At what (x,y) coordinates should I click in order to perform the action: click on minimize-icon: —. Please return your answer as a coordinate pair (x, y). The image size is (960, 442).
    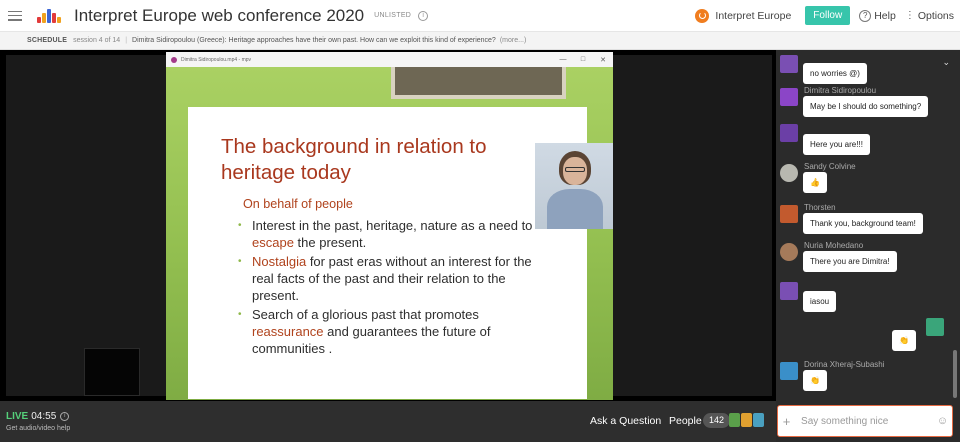
    Looking at the image, I should click on (563, 60).